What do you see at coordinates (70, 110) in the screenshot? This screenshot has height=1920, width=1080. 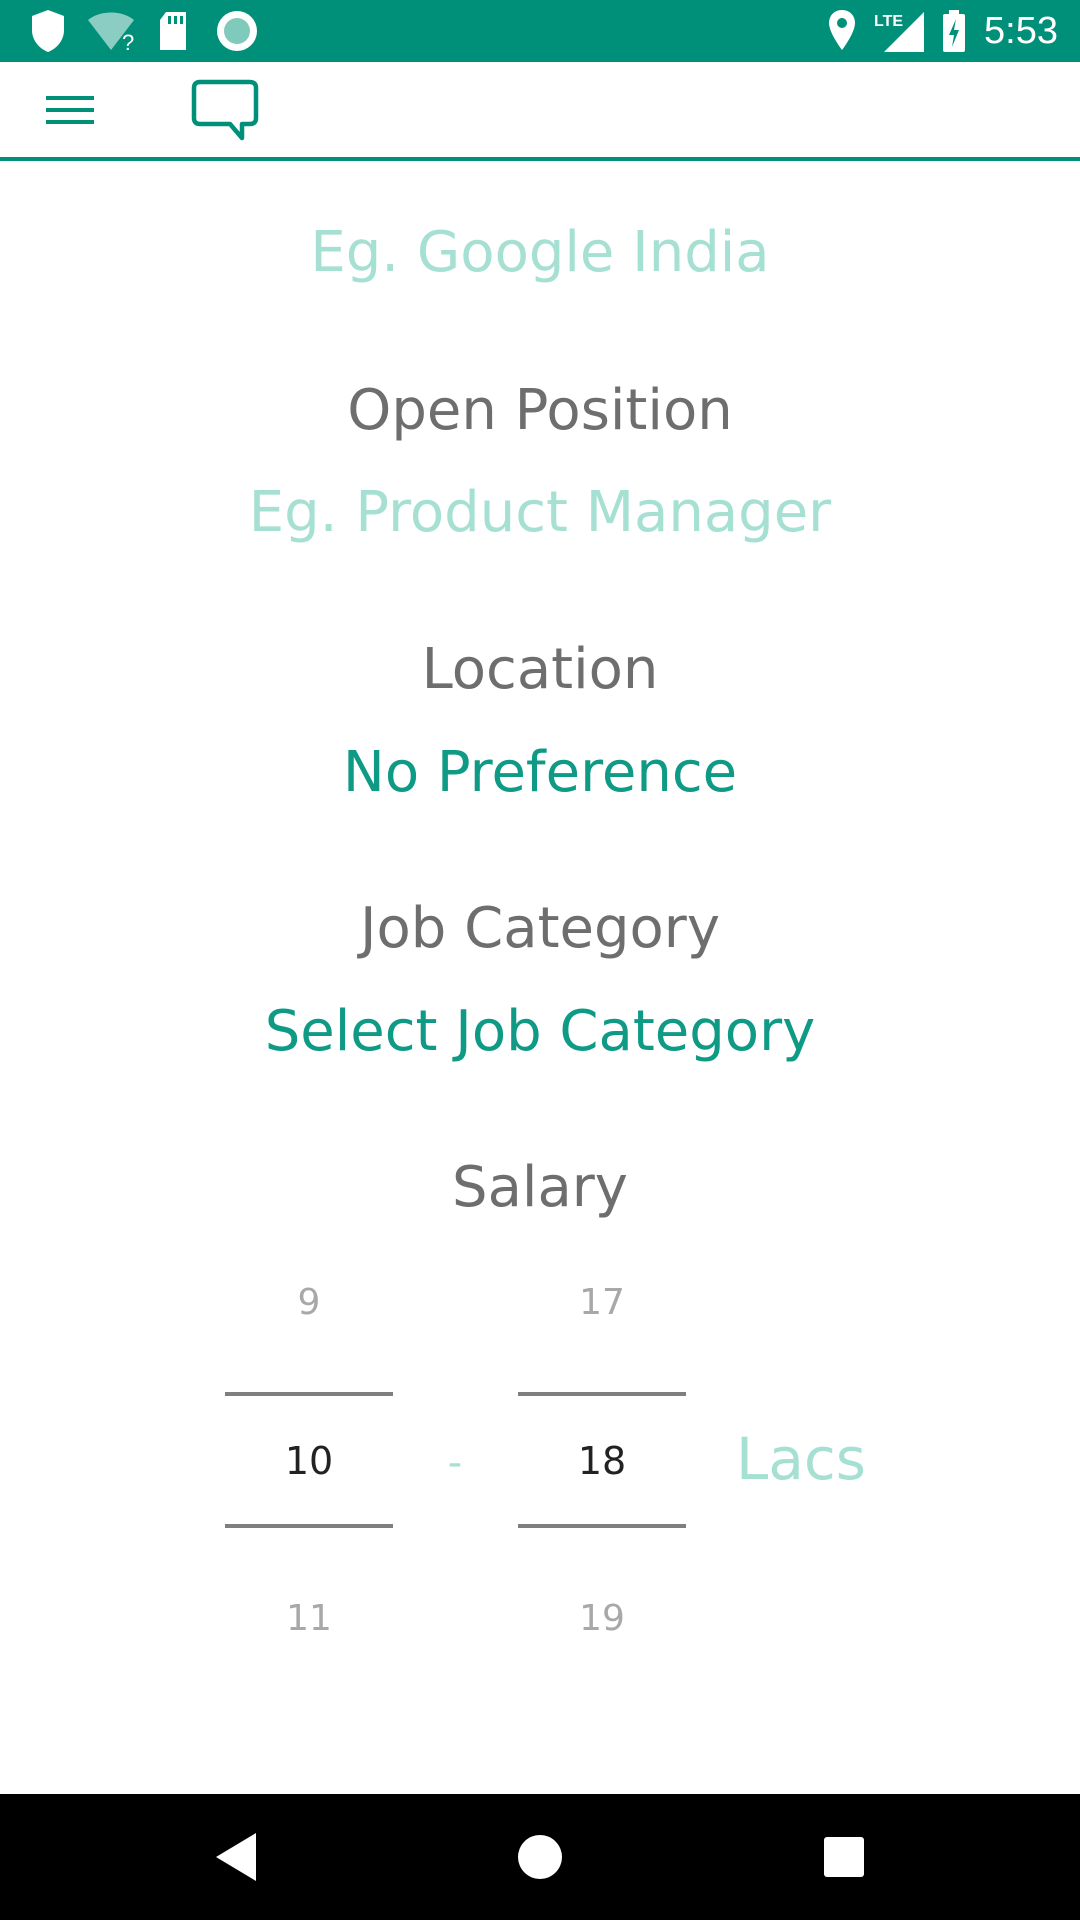 I see `hamburger-menu-icon` at bounding box center [70, 110].